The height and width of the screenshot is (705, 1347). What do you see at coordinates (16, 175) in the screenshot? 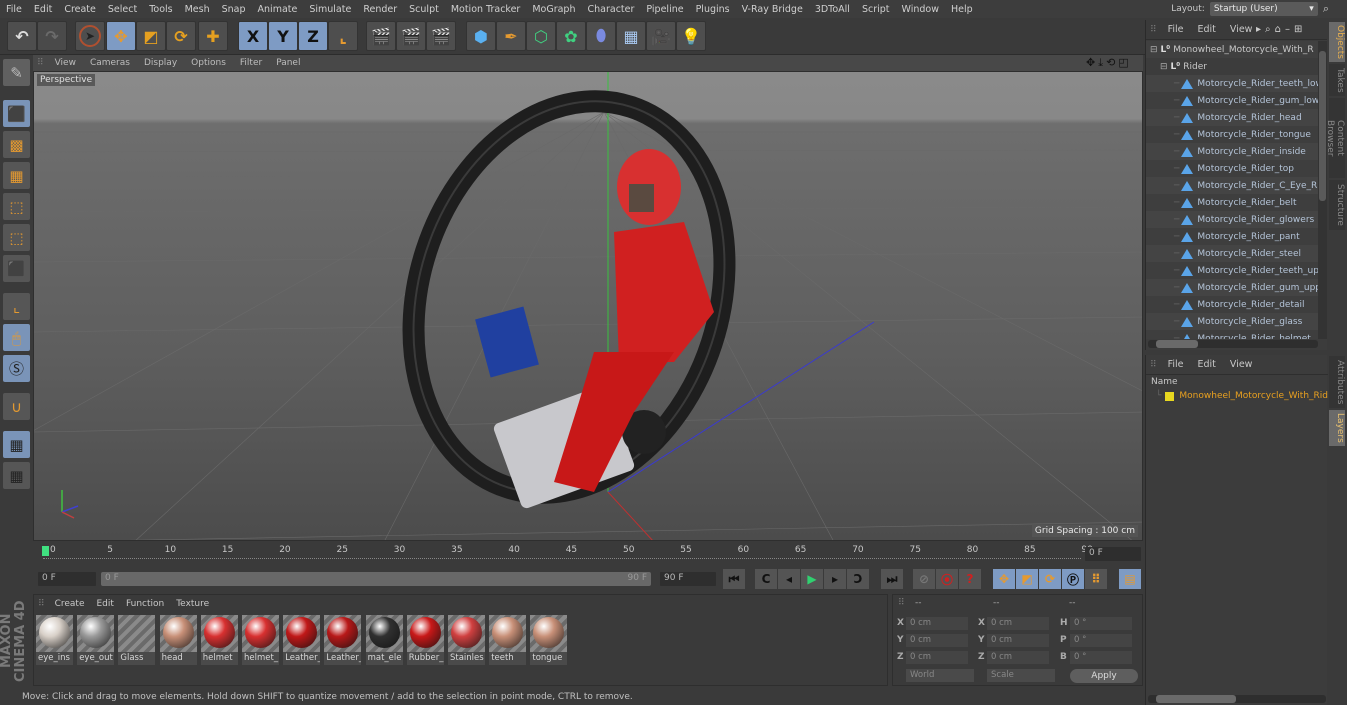
I see `workplane-mode-button: ▦` at bounding box center [16, 175].